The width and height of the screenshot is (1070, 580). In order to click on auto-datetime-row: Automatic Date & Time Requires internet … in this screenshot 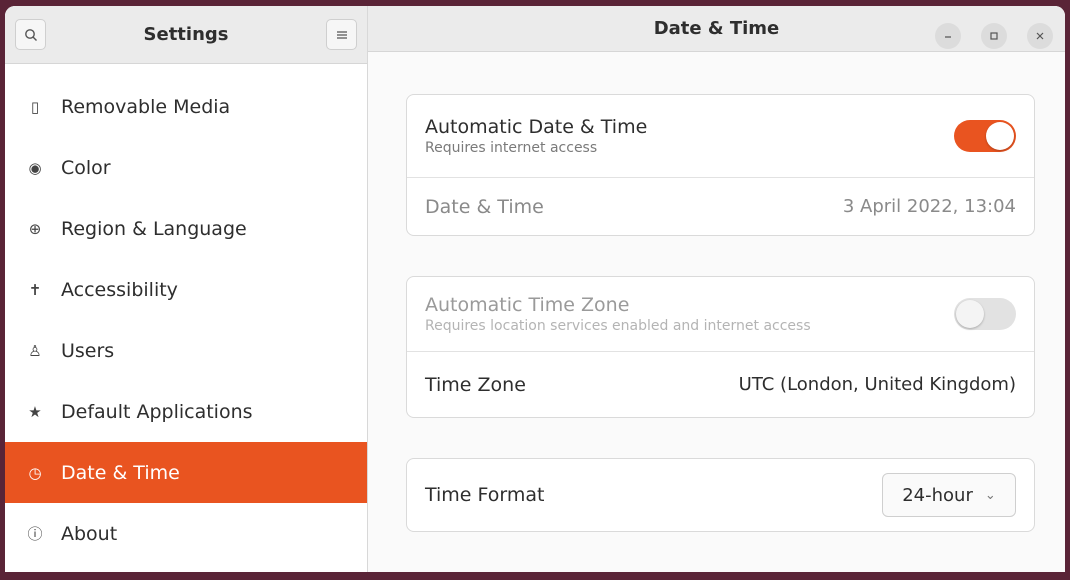, I will do `click(720, 136)`.